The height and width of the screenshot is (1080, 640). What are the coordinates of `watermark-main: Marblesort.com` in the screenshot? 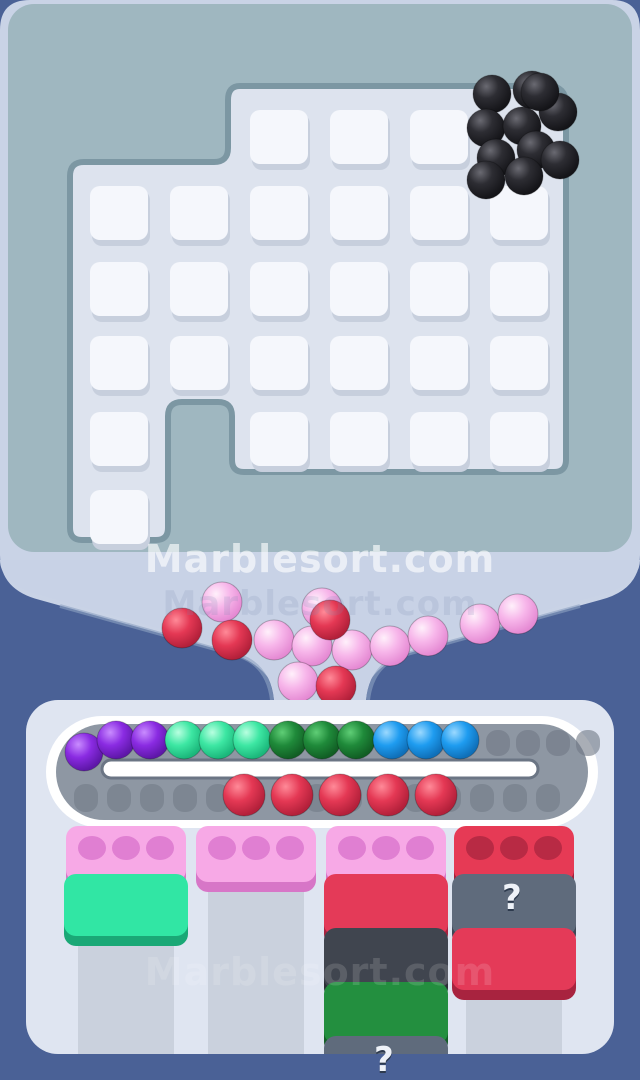 It's located at (320, 559).